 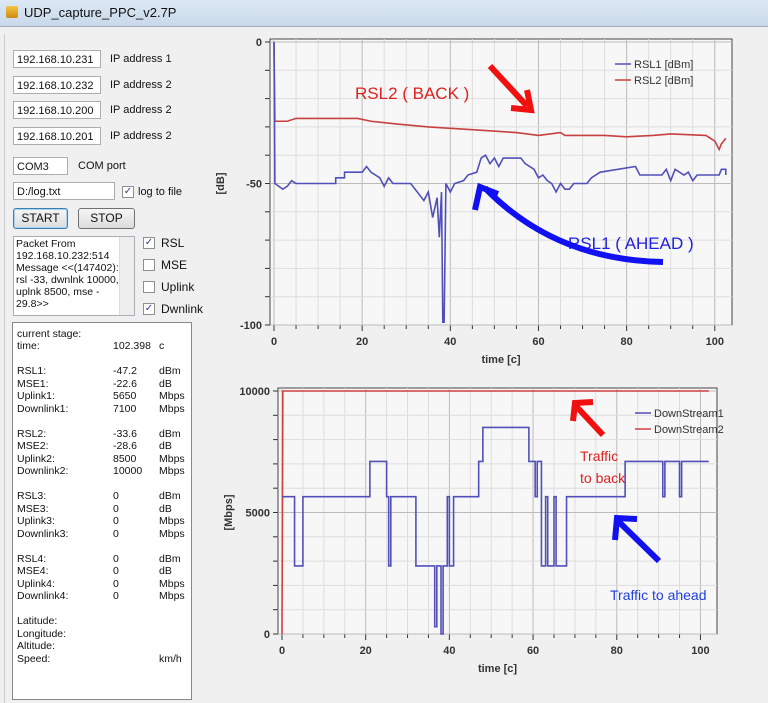 What do you see at coordinates (40, 166) in the screenshot?
I see `com-port-input: COM3` at bounding box center [40, 166].